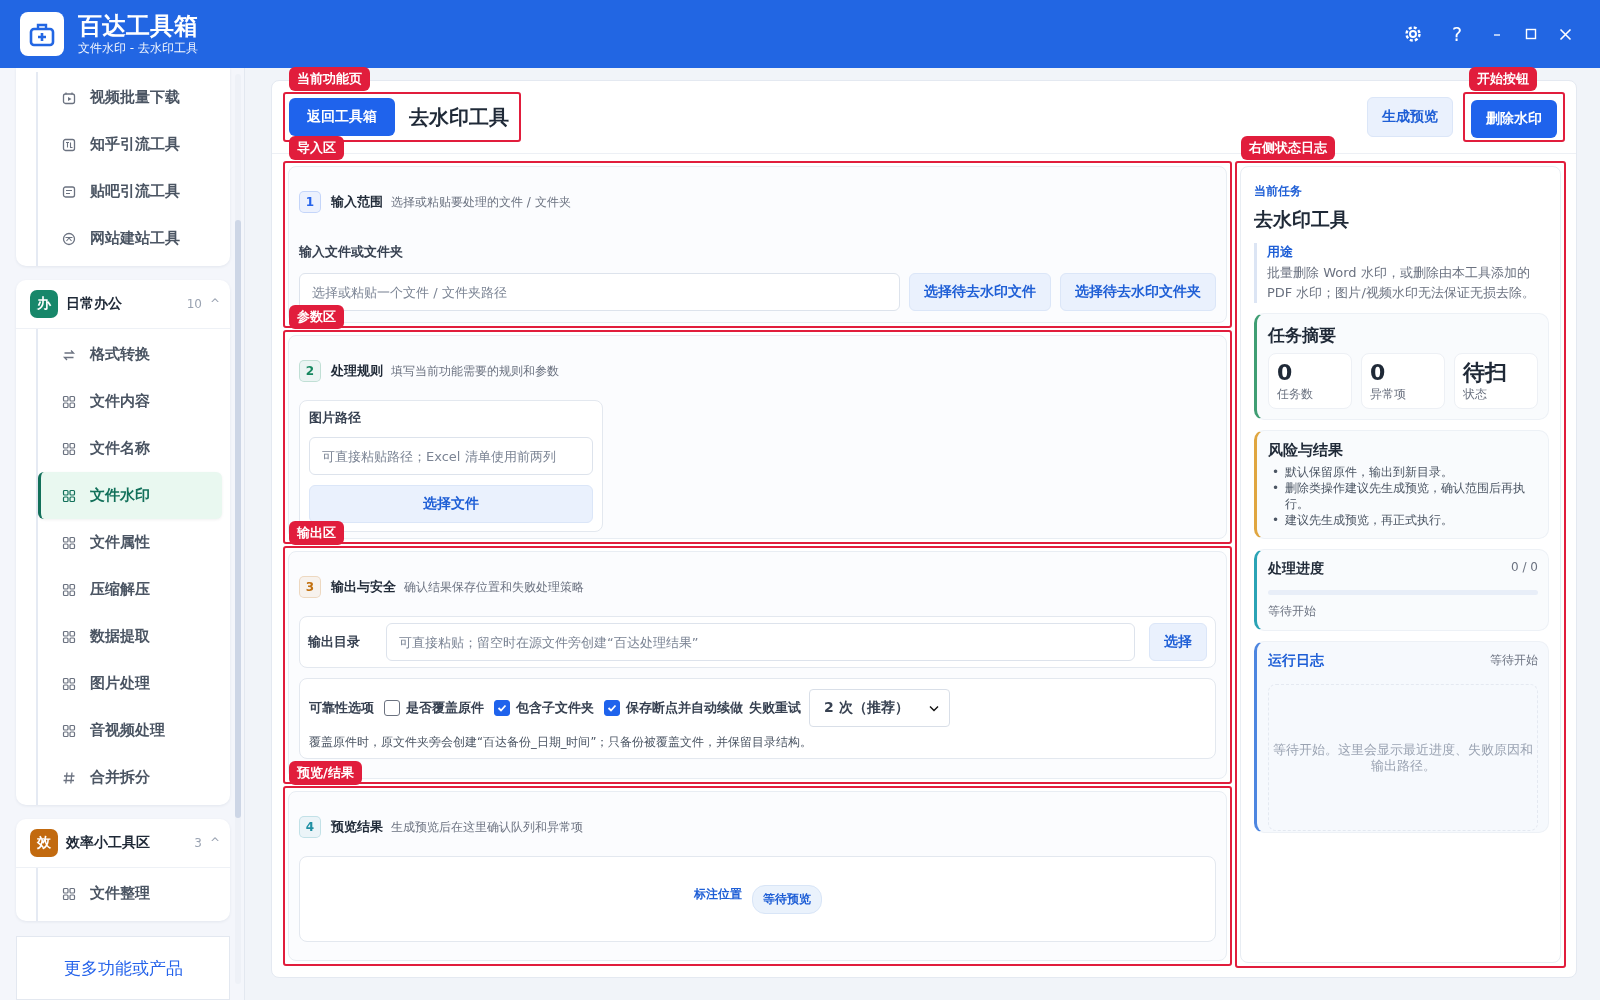 This screenshot has width=1600, height=1000. Describe the element at coordinates (599, 292) in the screenshot. I see `input-field: 选择或粘贴一个文件 / 文件夹路径` at that location.